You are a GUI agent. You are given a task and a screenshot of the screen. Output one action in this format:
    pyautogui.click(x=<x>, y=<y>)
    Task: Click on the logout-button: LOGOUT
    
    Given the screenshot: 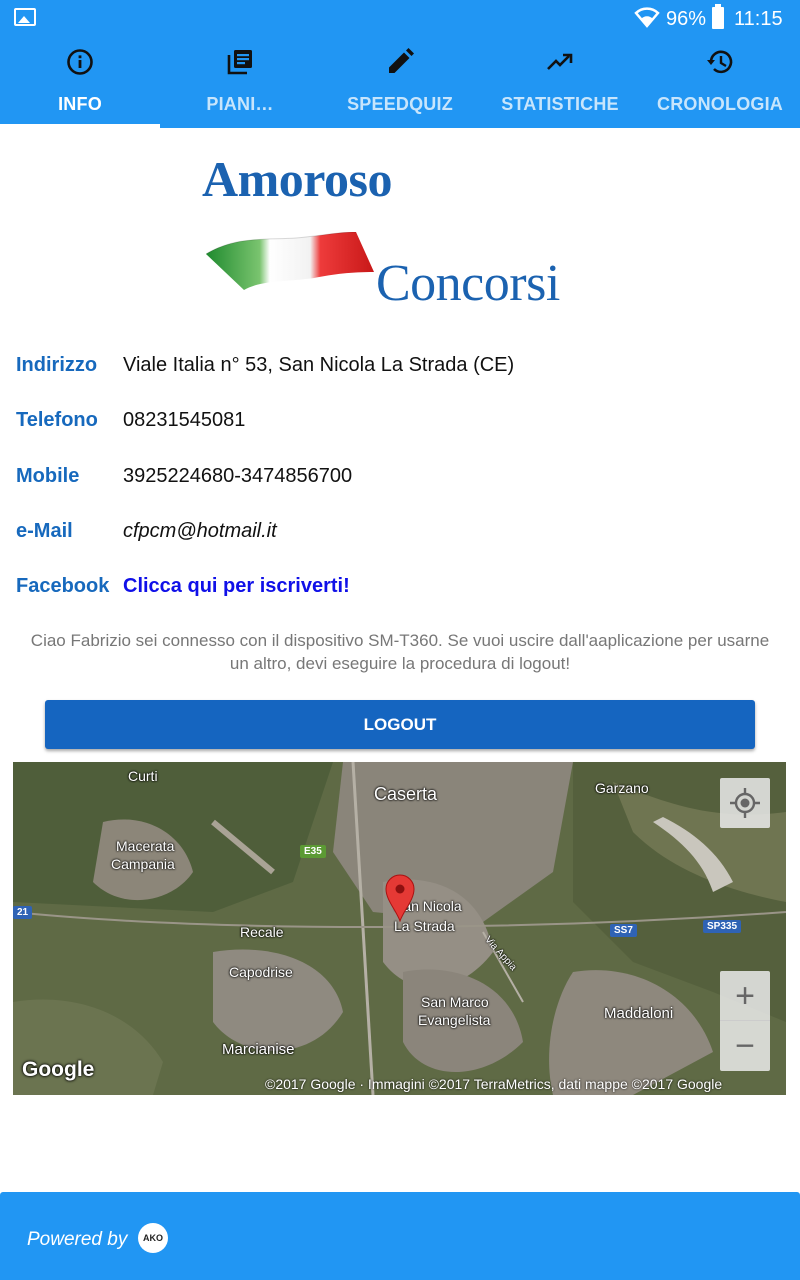 What is the action you would take?
    pyautogui.click(x=400, y=724)
    